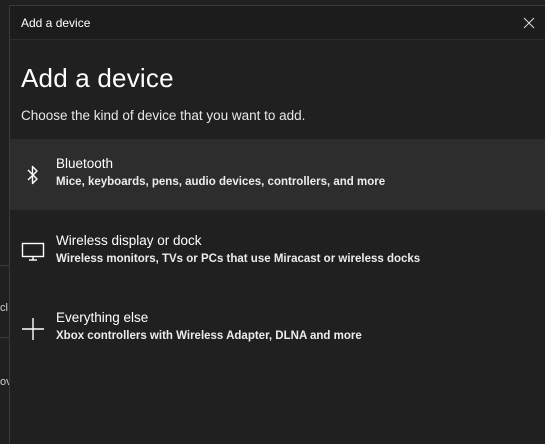 The width and height of the screenshot is (545, 444). I want to click on option-title: Wireless display or dock, so click(129, 240).